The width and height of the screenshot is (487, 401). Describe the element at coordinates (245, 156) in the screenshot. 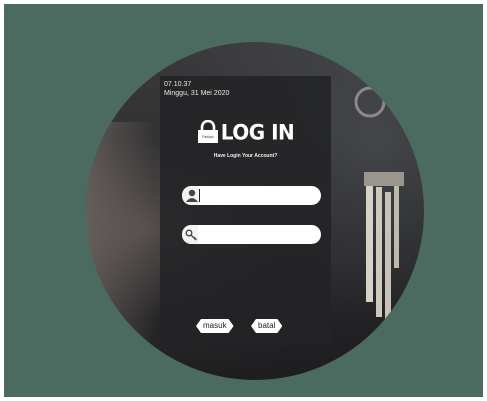

I see `login-subtitle: Have Login Your Account?` at that location.